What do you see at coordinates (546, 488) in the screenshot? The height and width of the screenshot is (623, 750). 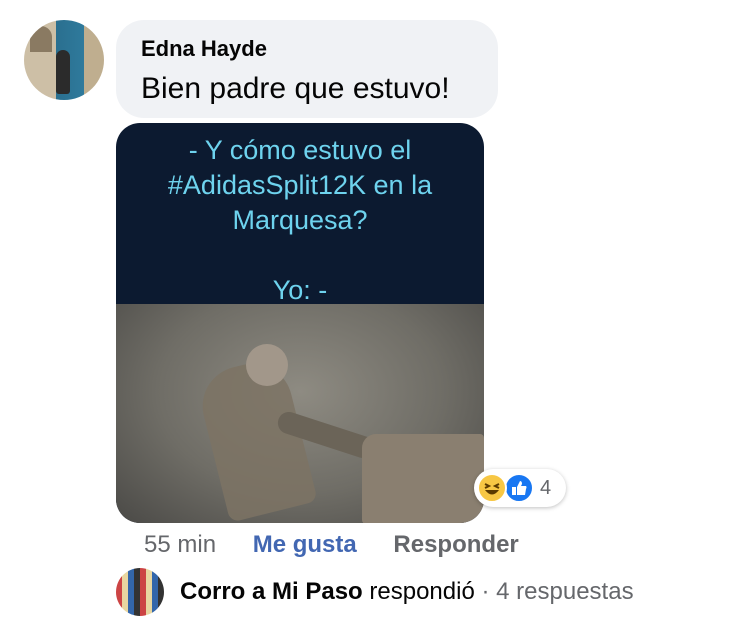 I see `reaction-count: 4` at bounding box center [546, 488].